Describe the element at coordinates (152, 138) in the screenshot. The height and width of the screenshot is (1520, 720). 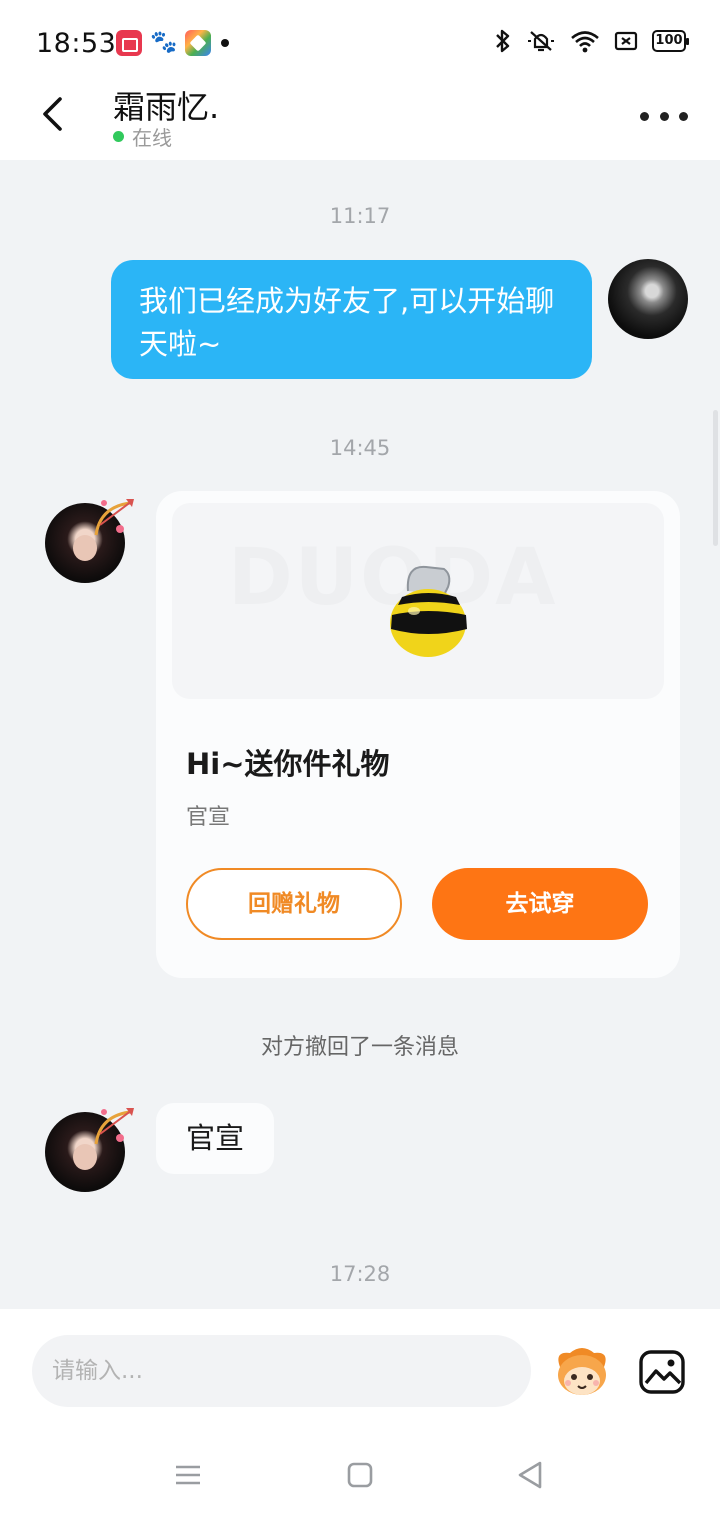
I see `online-status-label: 在线` at that location.